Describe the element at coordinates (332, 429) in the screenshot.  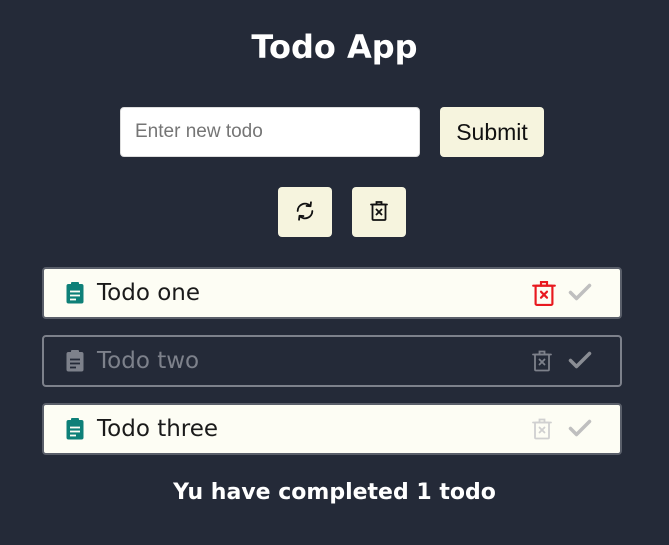
I see `todo-item: Todo three` at that location.